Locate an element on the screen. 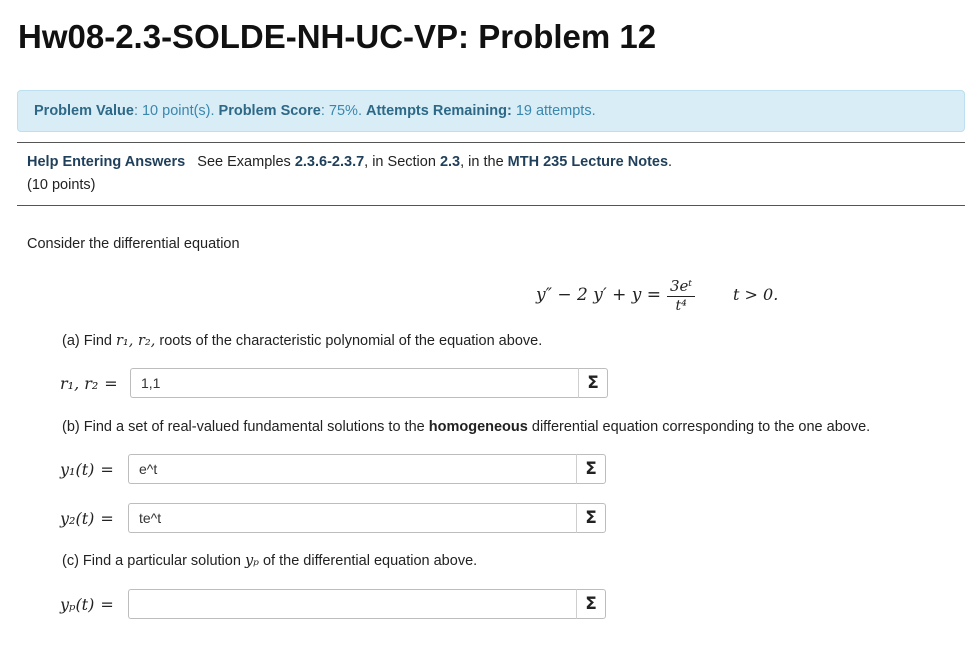 This screenshot has height=646, width=965. answer-row-yp: yₚ(t) = Σ is located at coordinates (333, 604).